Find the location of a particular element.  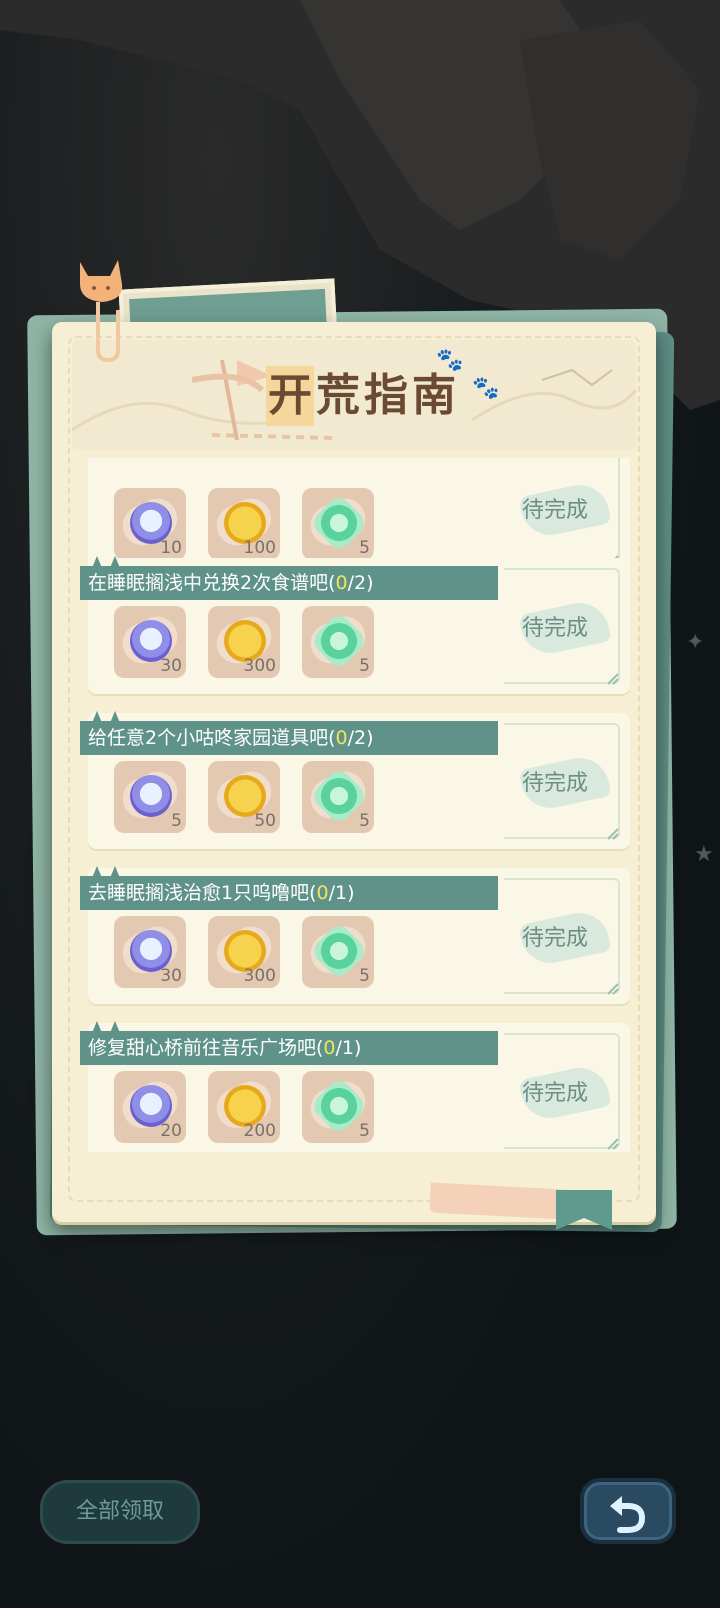

reward-count: 20 is located at coordinates (171, 1131).